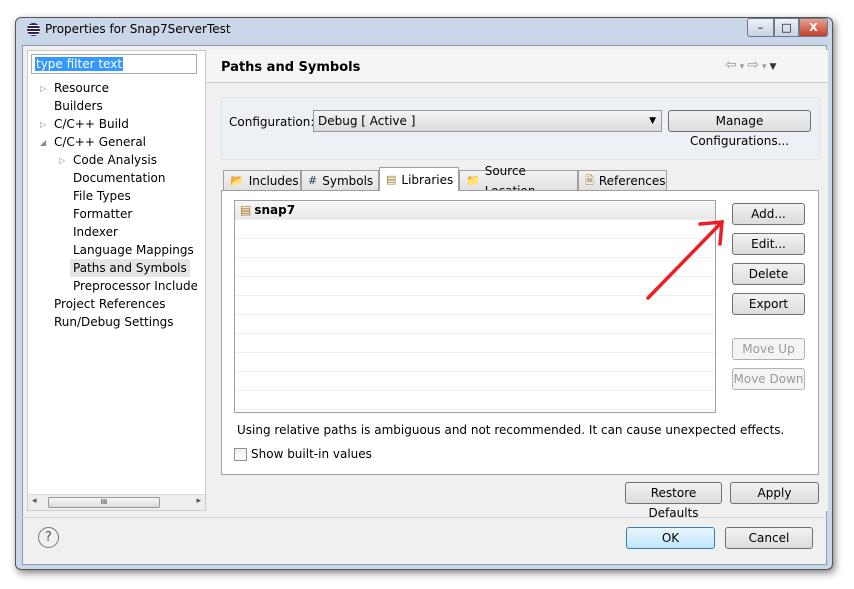 The height and width of the screenshot is (589, 854). I want to click on delete-button: Delete, so click(768, 274).